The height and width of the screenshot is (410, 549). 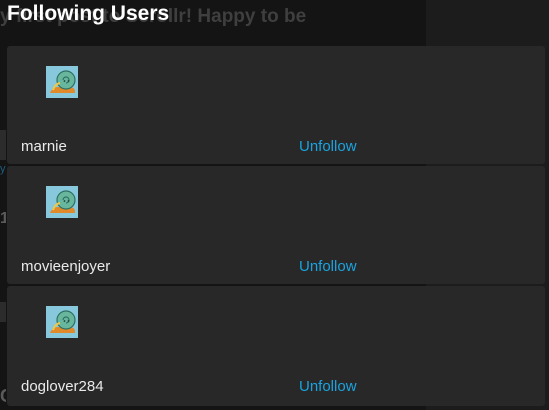 What do you see at coordinates (3, 169) in the screenshot?
I see `background-link-fragment: y` at bounding box center [3, 169].